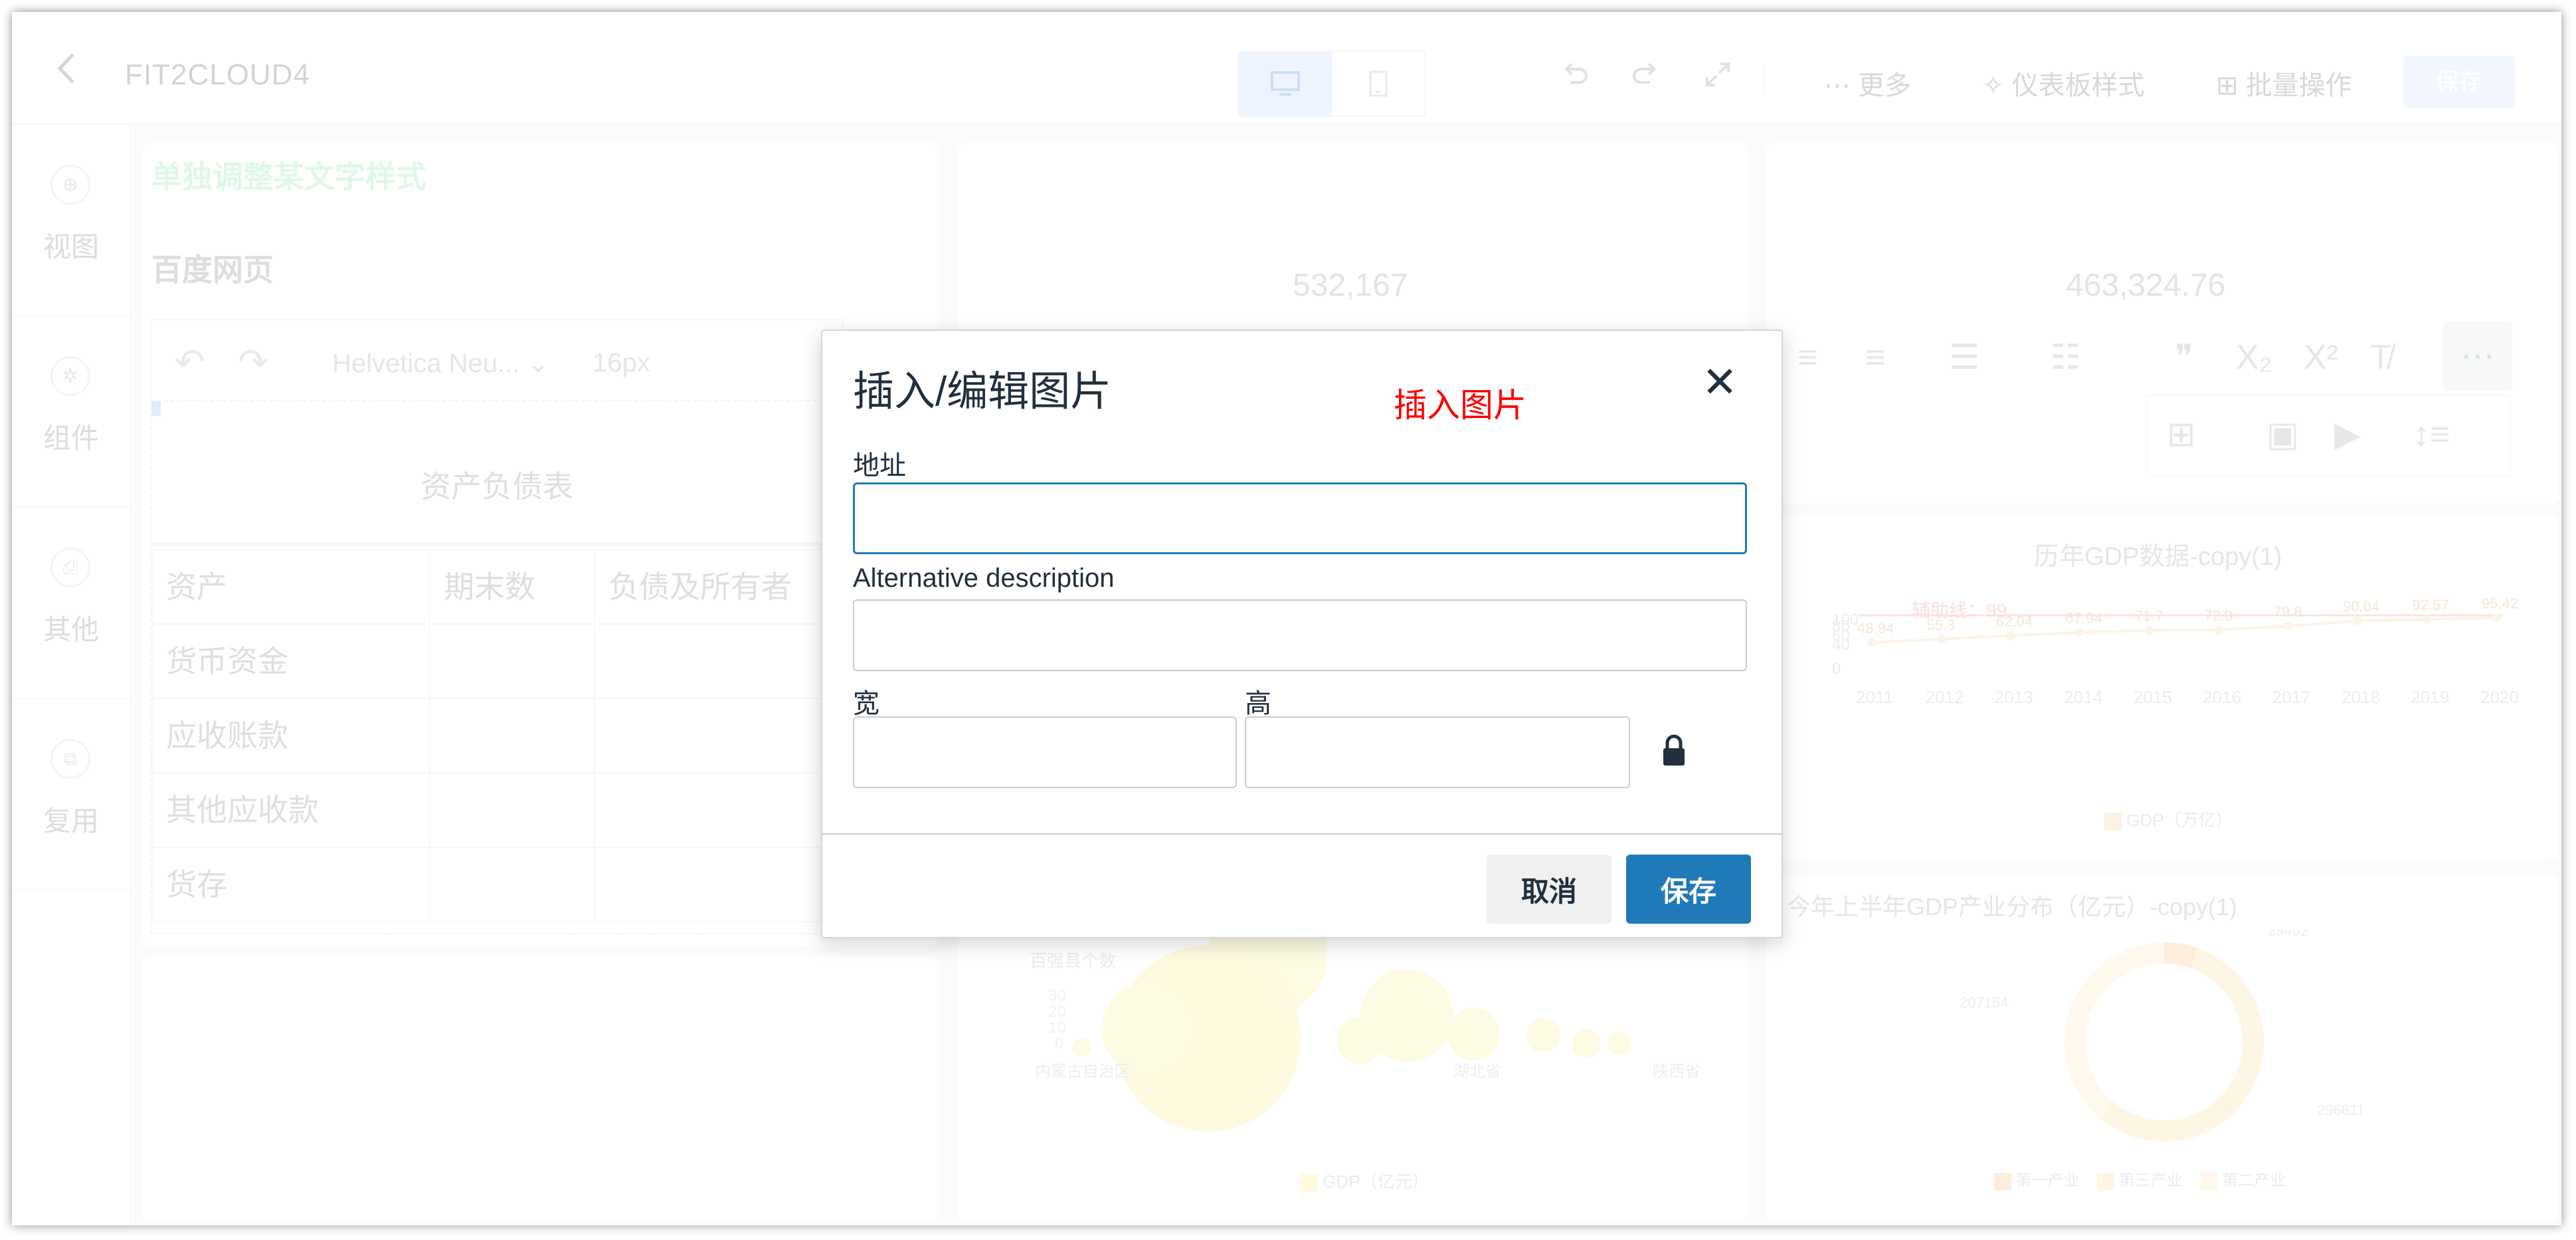 The image size is (2576, 1240). Describe the element at coordinates (2184, 357) in the screenshot. I see `blockquote-icon: ❞` at that location.